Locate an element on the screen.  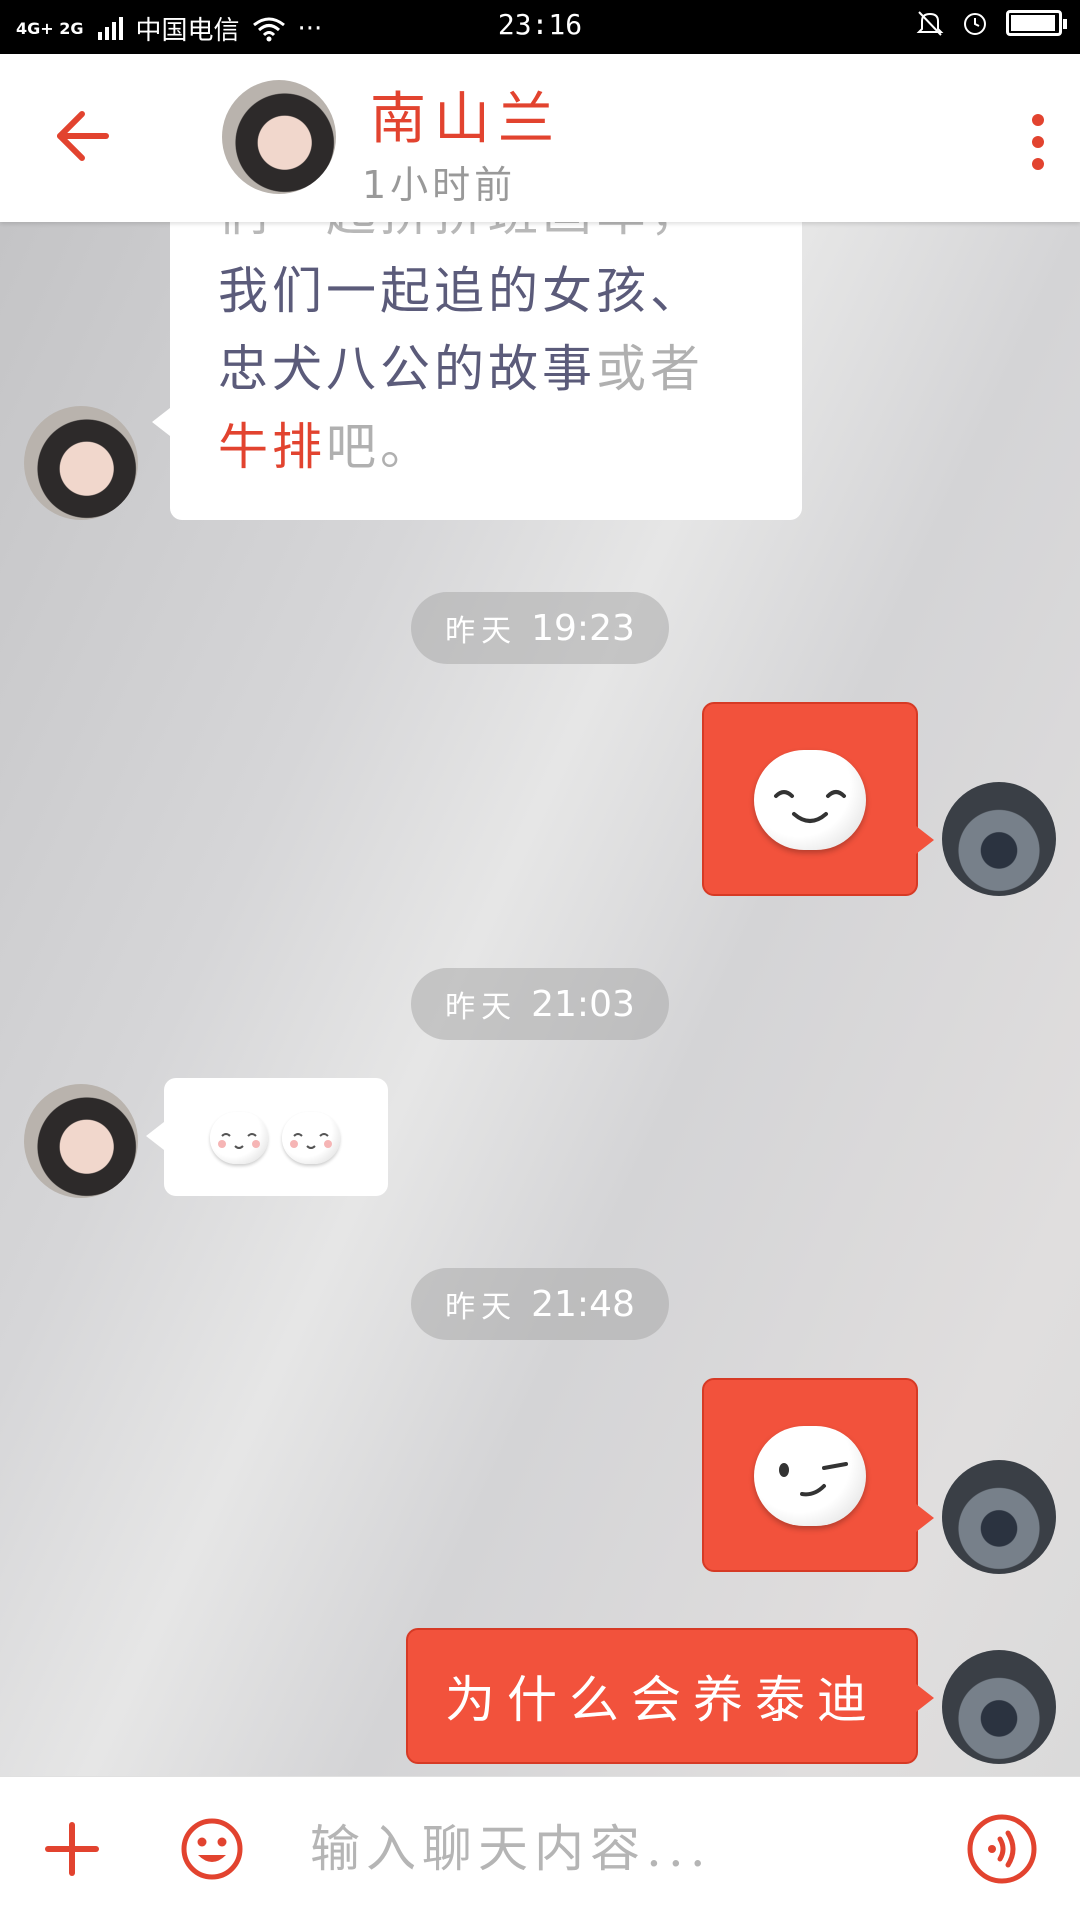
bell-muted-icon is located at coordinates (930, 23).